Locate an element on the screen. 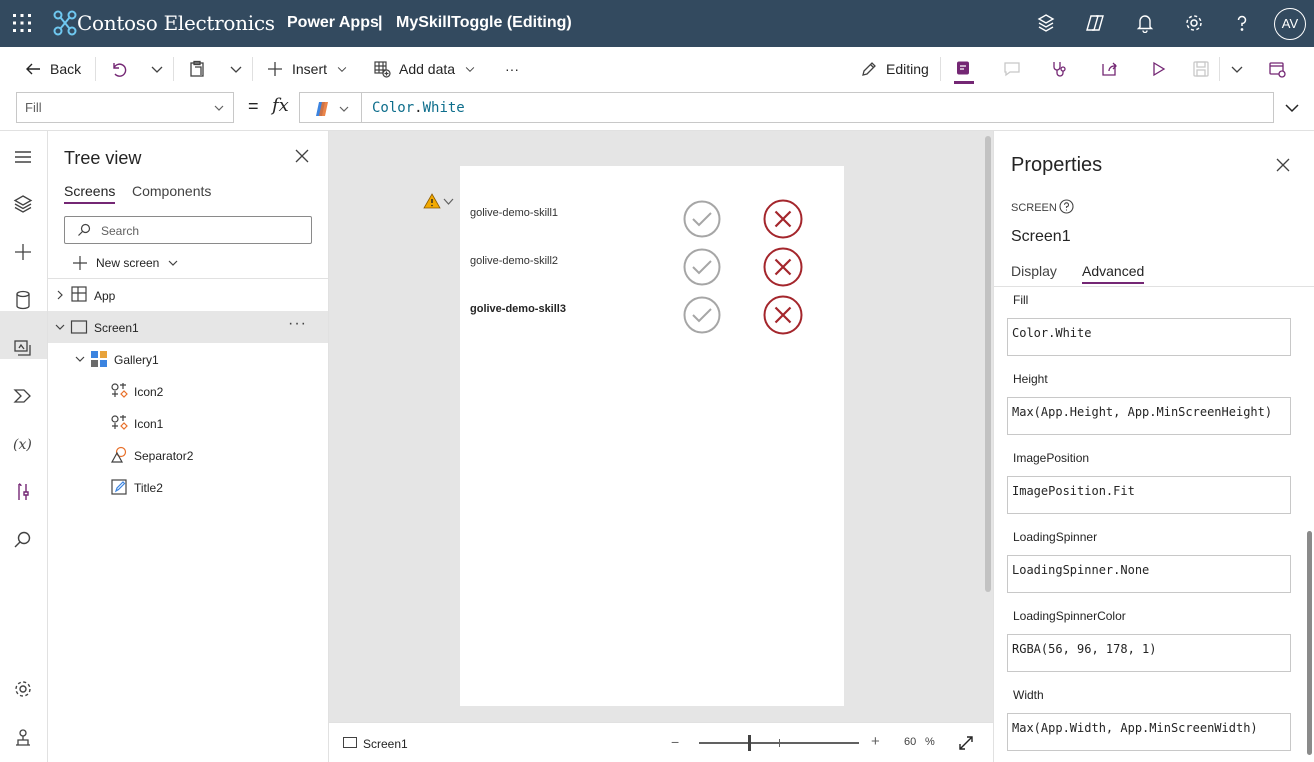 The image size is (1314, 762). virtual-agent-icon is located at coordinates (23, 738).